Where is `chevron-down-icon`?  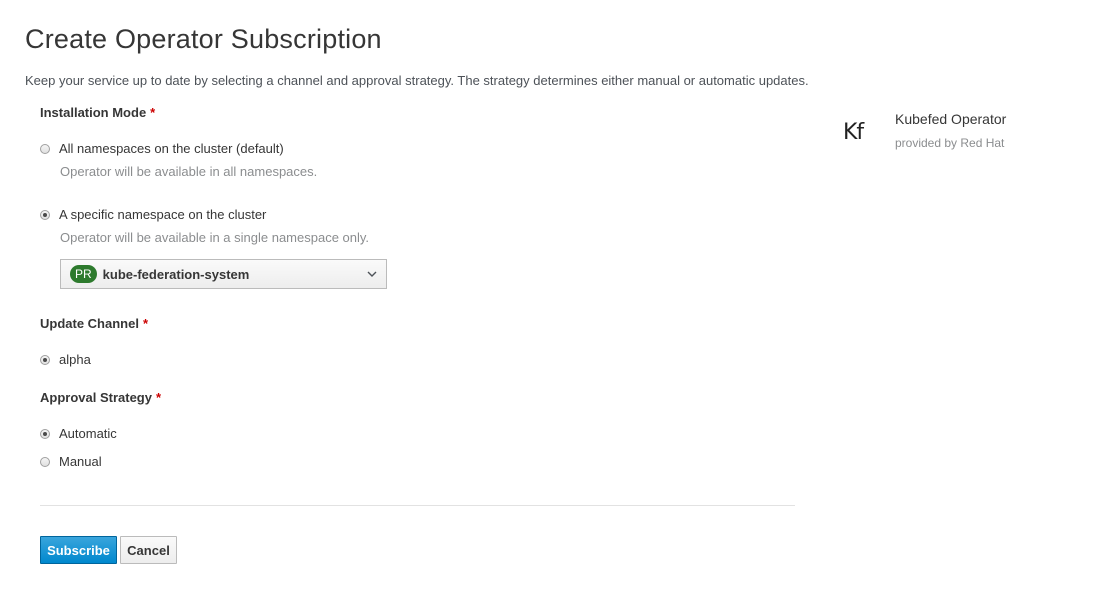
chevron-down-icon is located at coordinates (372, 274).